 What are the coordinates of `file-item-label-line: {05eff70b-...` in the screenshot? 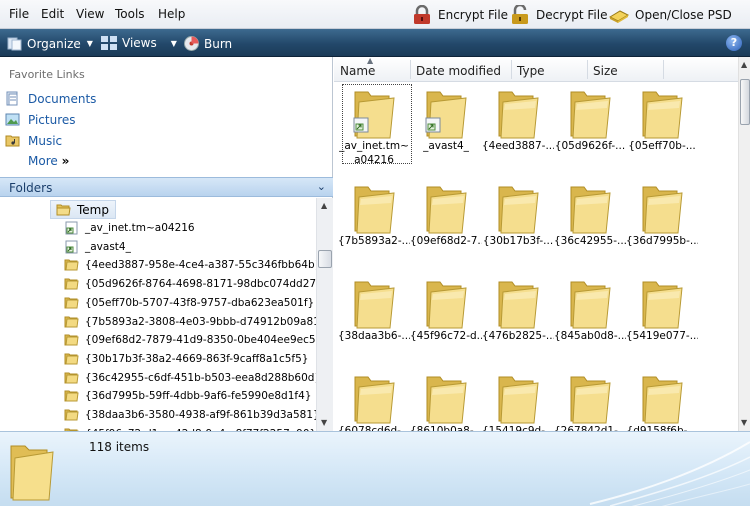 It's located at (662, 146).